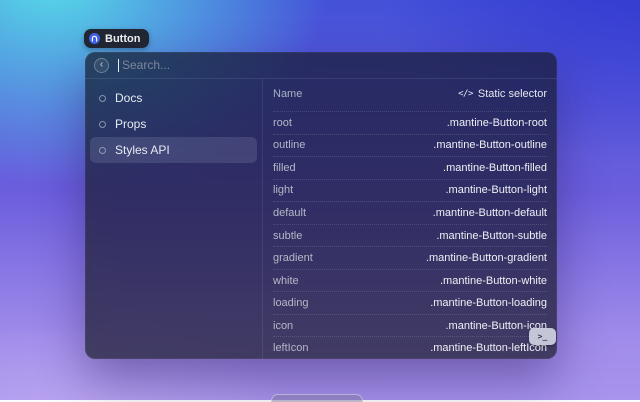 The width and height of the screenshot is (640, 402). Describe the element at coordinates (286, 280) in the screenshot. I see `selector-name-cell: white` at that location.